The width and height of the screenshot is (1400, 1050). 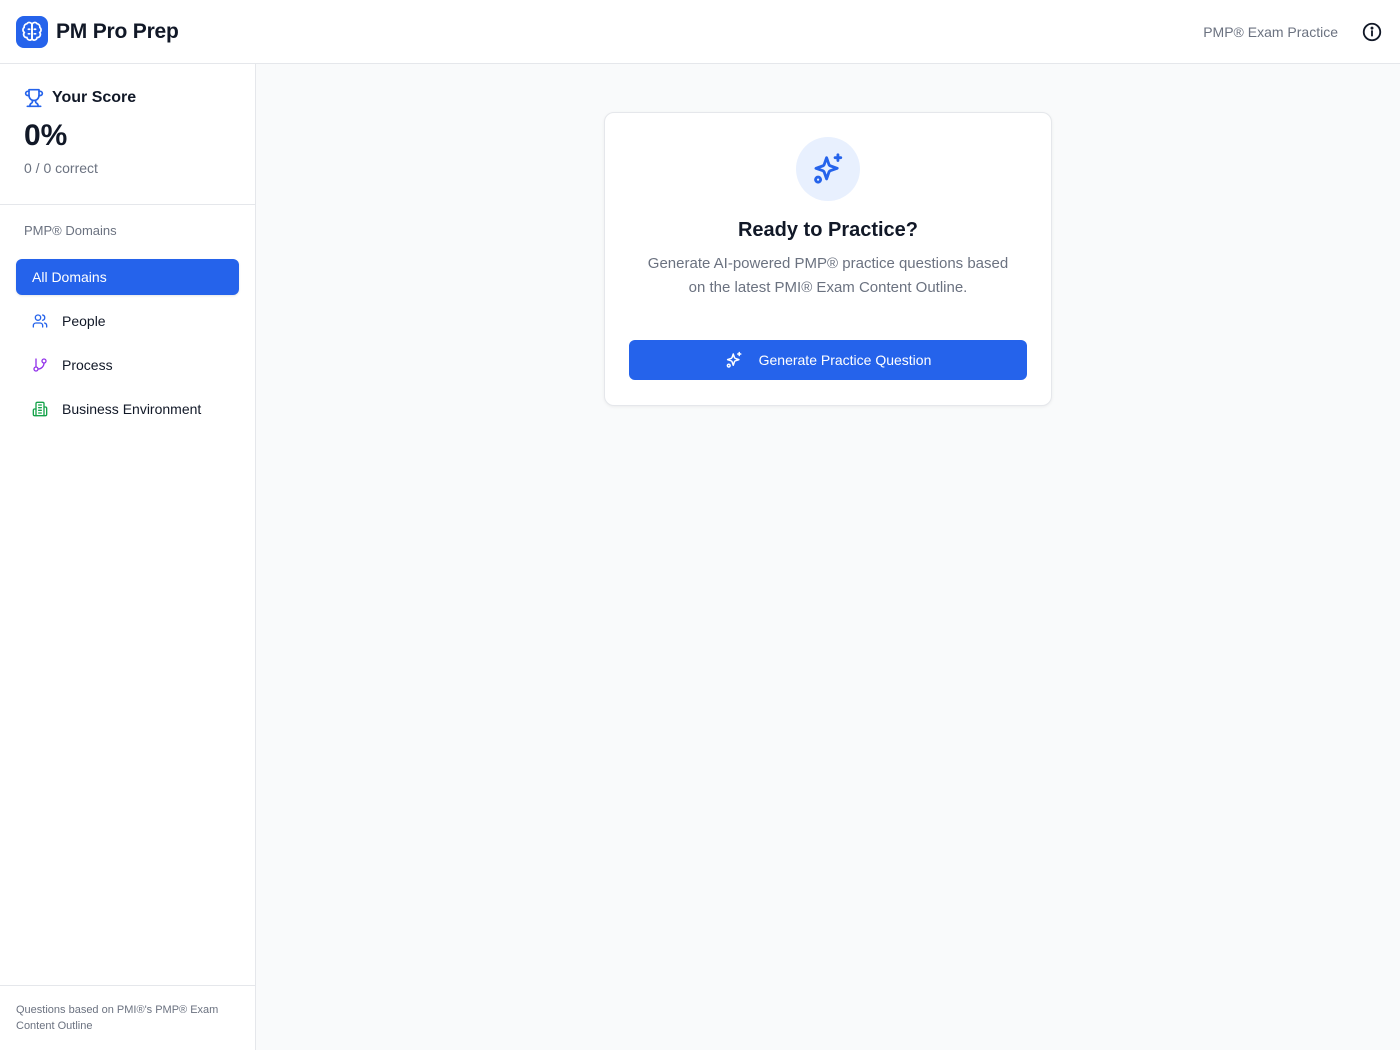 I want to click on info-icon, so click(x=1372, y=31).